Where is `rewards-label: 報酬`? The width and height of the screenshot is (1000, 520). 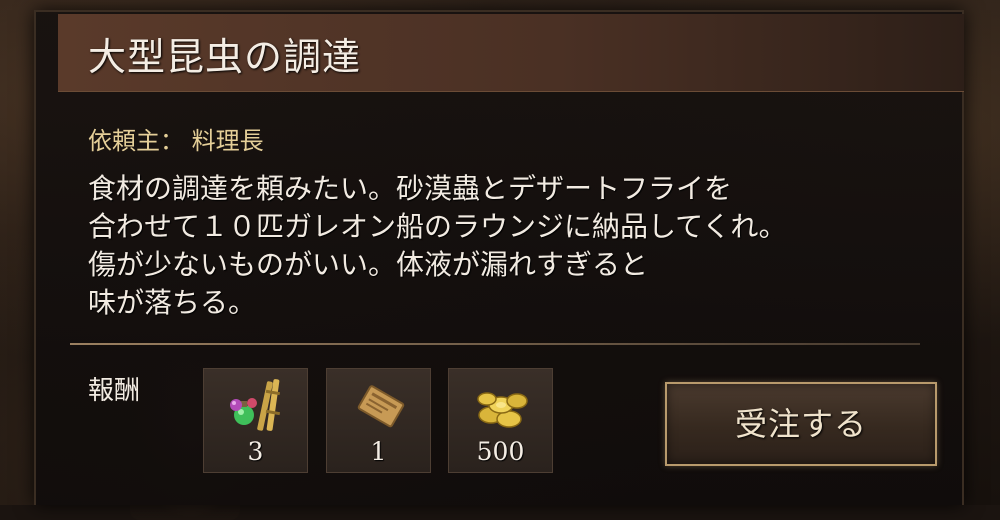
rewards-label: 報酬 is located at coordinates (114, 391).